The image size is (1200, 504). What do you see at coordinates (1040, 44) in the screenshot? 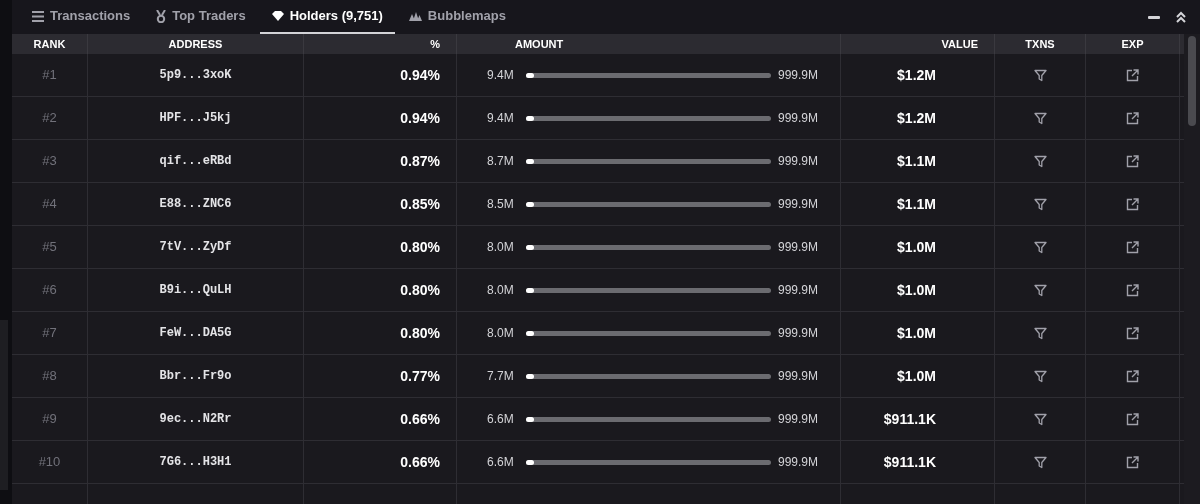
I see `column-header: TXNS` at bounding box center [1040, 44].